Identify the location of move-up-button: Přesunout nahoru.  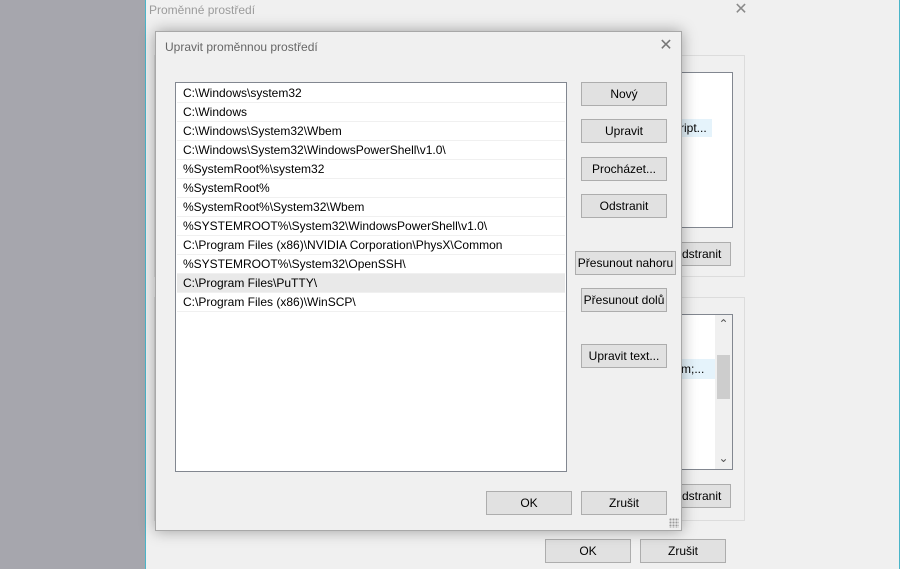
(625, 263).